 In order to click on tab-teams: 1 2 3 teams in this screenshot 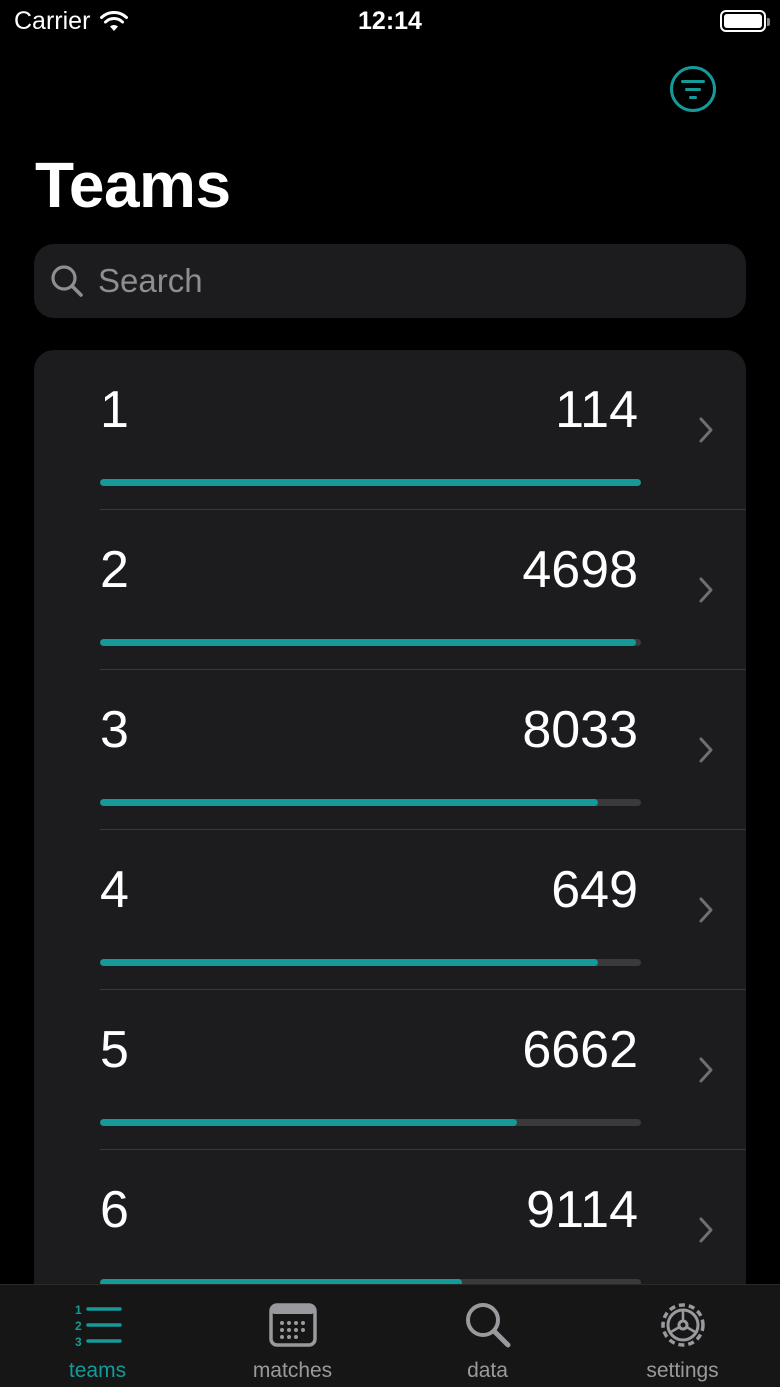, I will do `click(97, 1336)`.